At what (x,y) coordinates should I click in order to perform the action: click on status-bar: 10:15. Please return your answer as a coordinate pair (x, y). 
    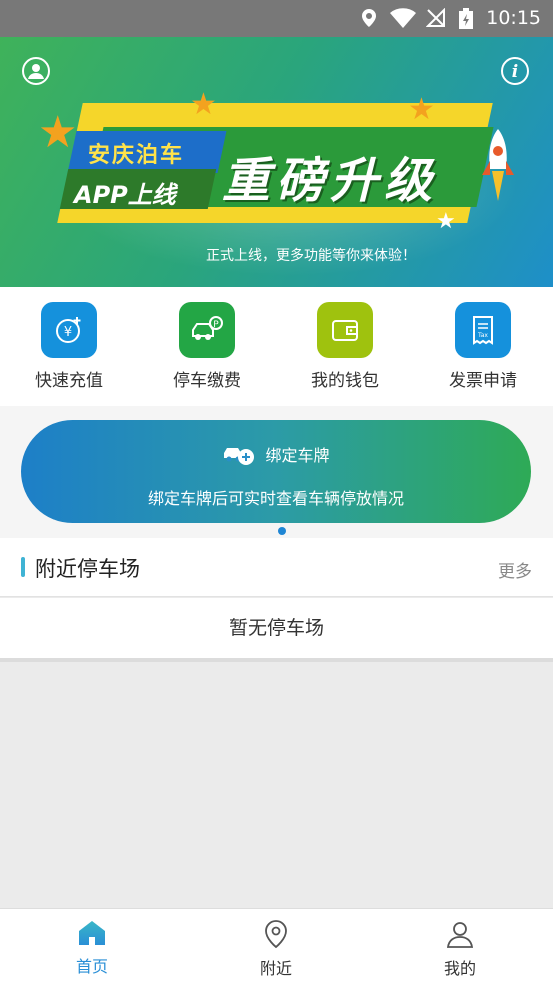
    Looking at the image, I should click on (276, 18).